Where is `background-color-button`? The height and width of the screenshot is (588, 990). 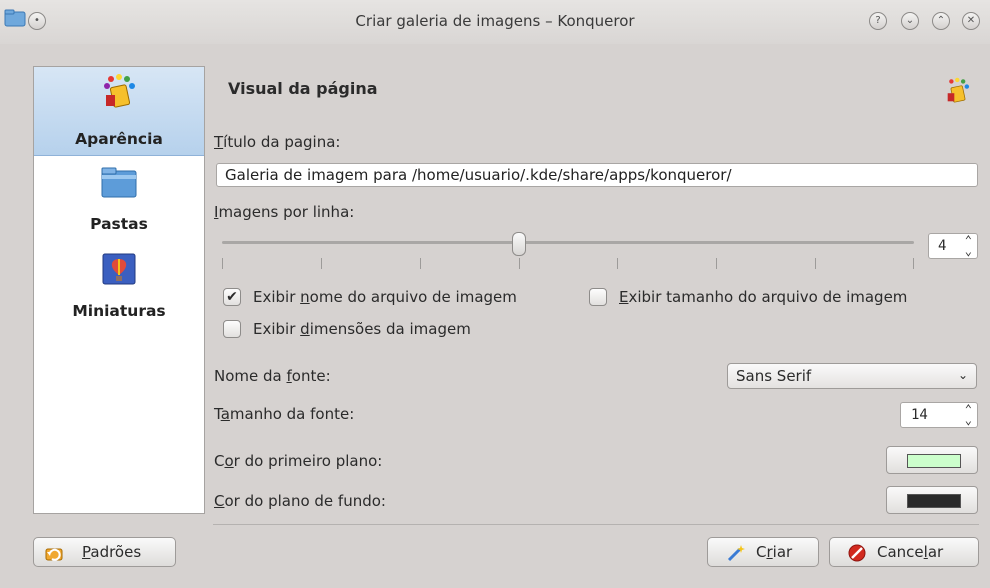
background-color-button is located at coordinates (932, 500).